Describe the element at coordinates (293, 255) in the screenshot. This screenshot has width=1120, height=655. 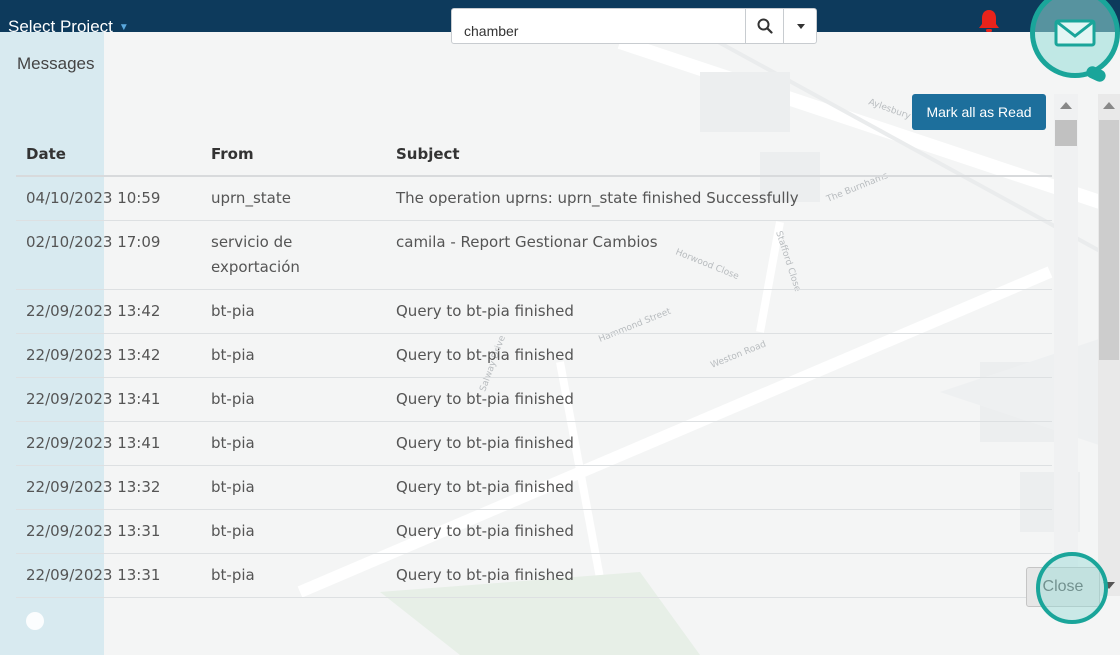
I see `cell-from: servicio de exportación` at that location.